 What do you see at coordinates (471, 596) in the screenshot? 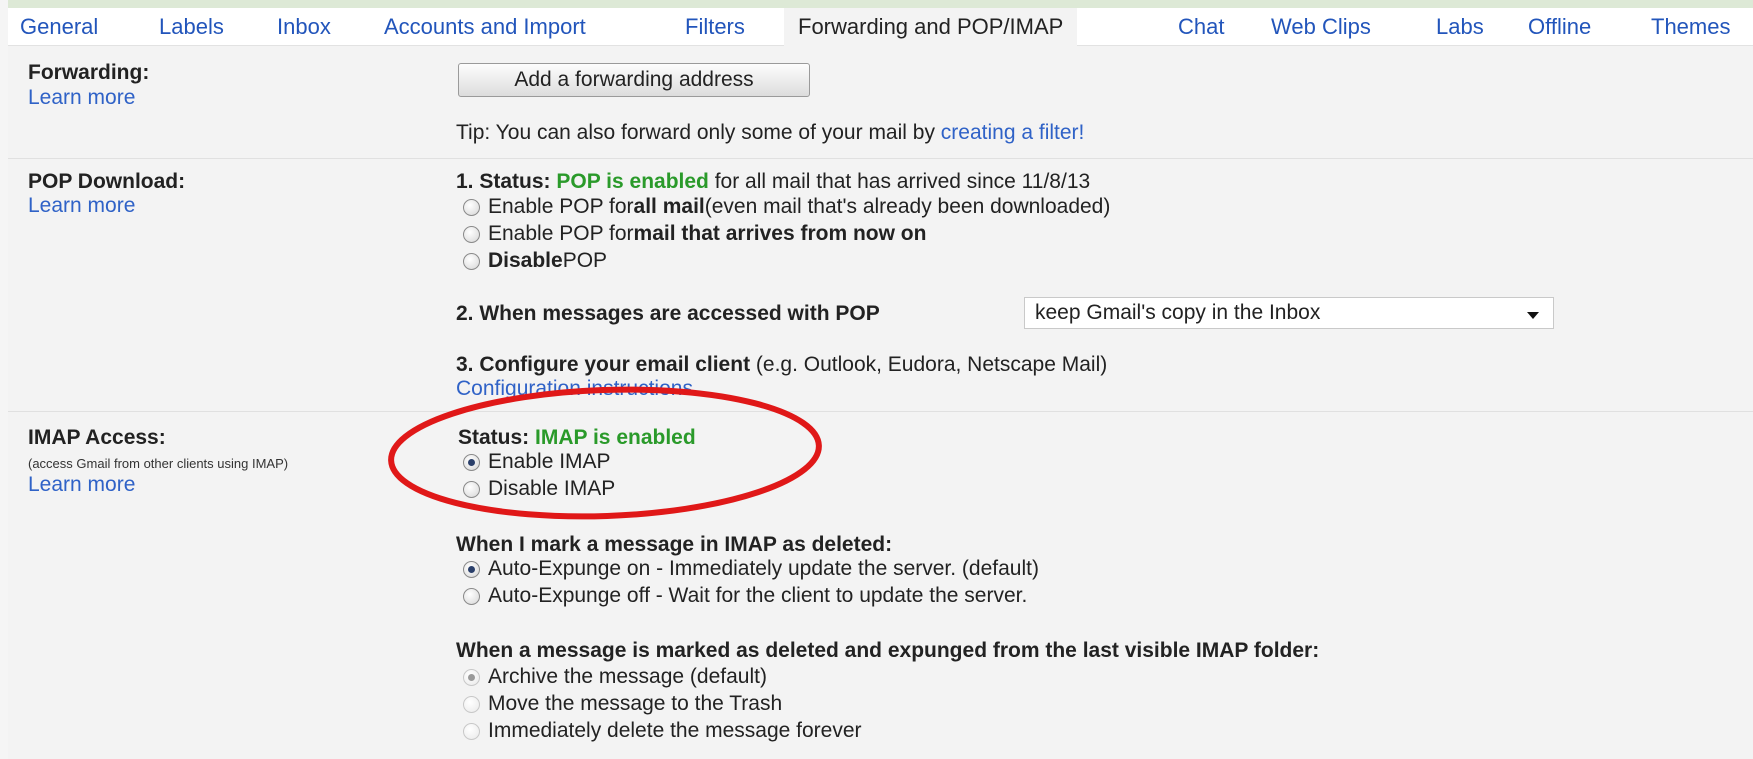
I see `radio-expunge-off` at bounding box center [471, 596].